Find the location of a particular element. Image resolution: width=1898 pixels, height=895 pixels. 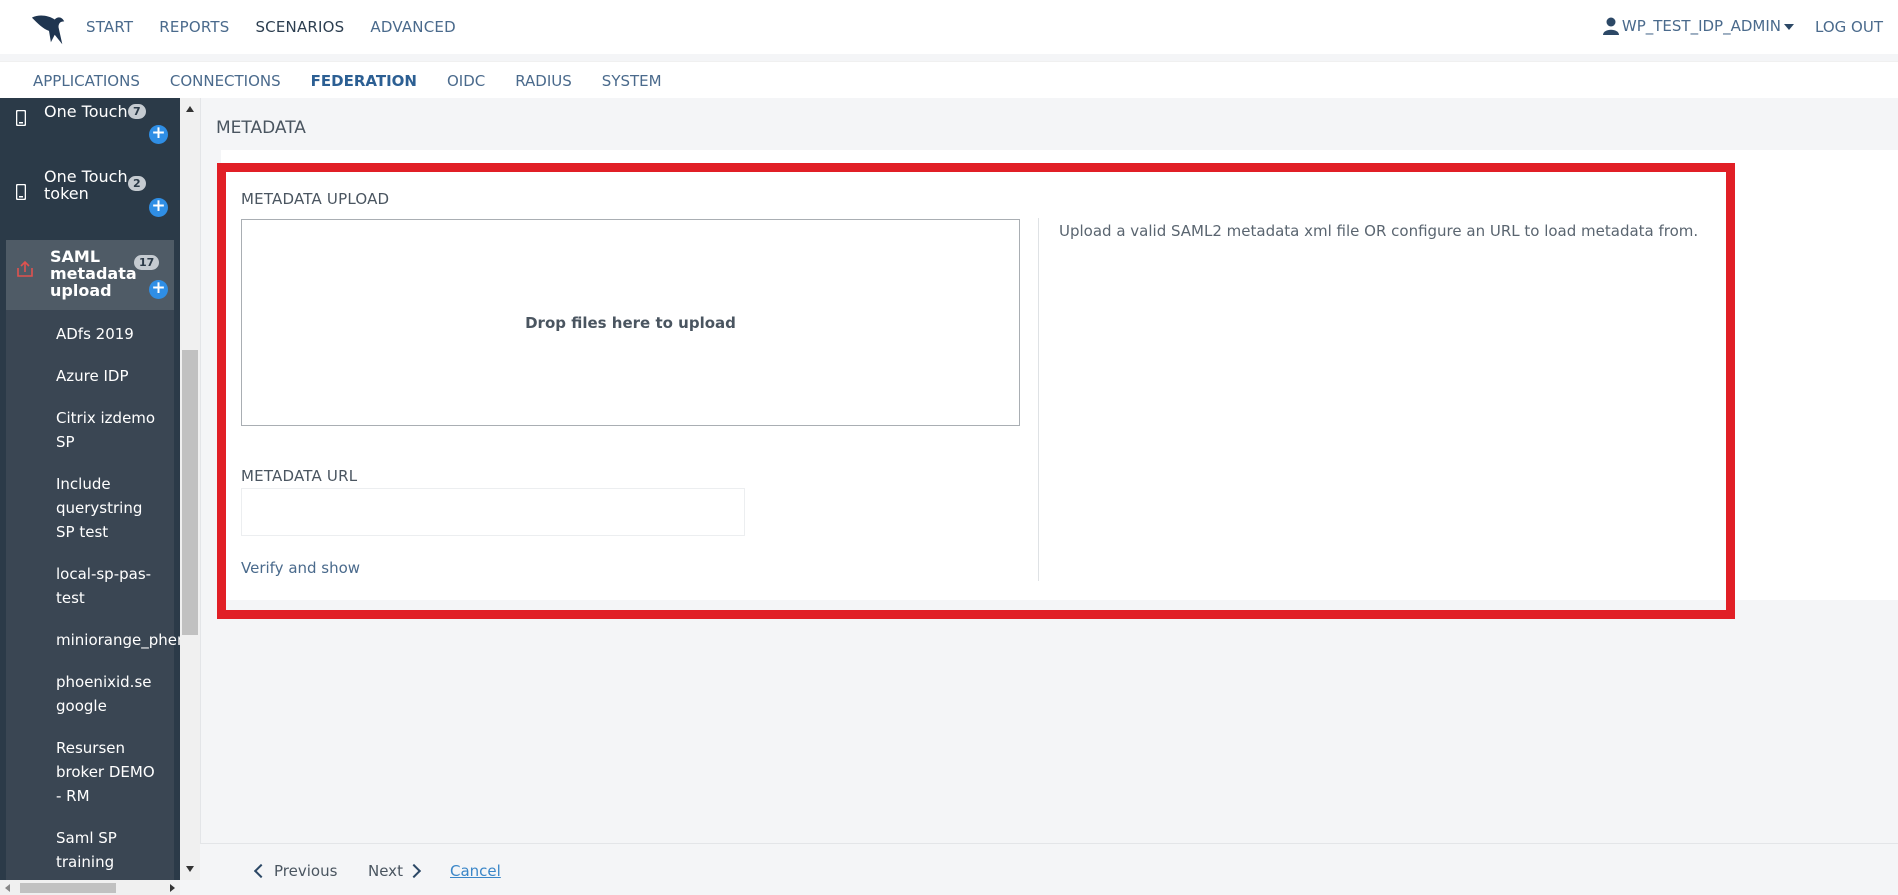

verify-and-show-link: Verify and show is located at coordinates (300, 568).